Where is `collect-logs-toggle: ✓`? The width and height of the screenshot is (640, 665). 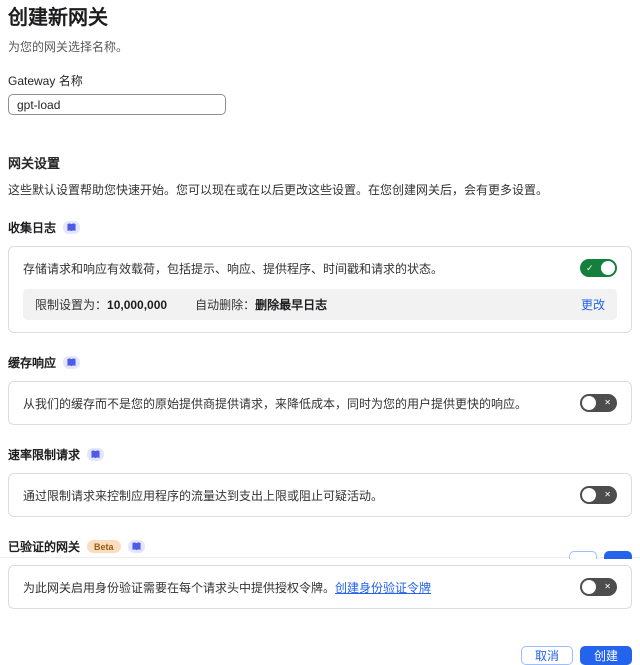
collect-logs-toggle: ✓ is located at coordinates (598, 268).